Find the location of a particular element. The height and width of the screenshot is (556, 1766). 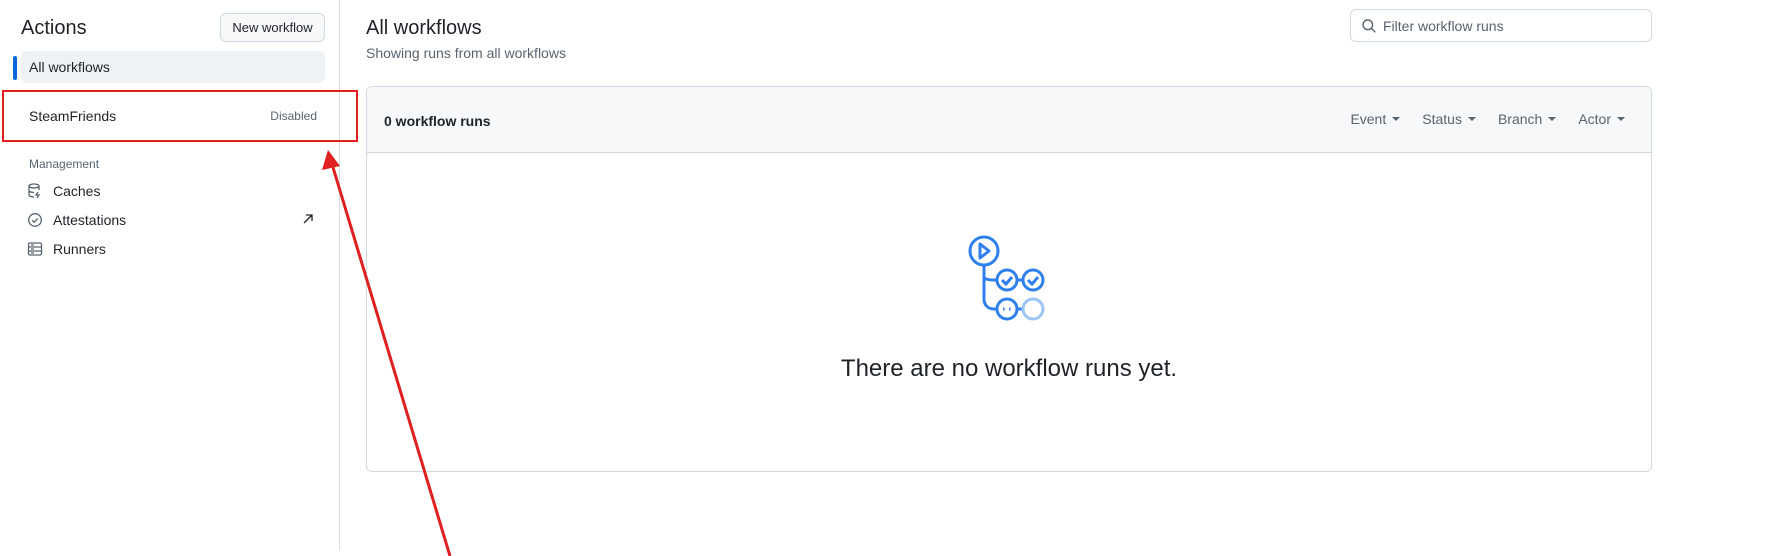

annotation-highlight-box is located at coordinates (180, 116).